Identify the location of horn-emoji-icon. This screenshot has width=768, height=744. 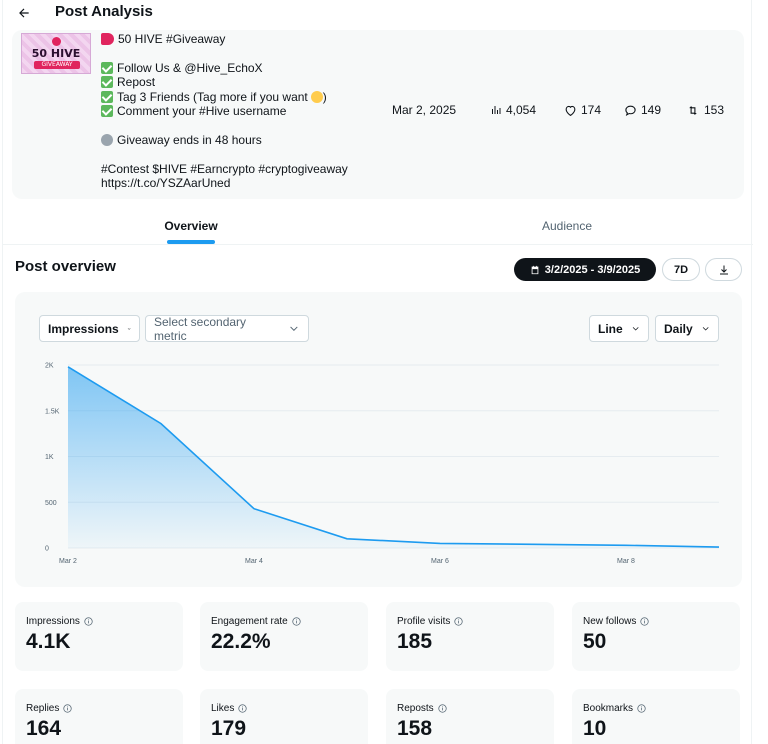
(107, 39).